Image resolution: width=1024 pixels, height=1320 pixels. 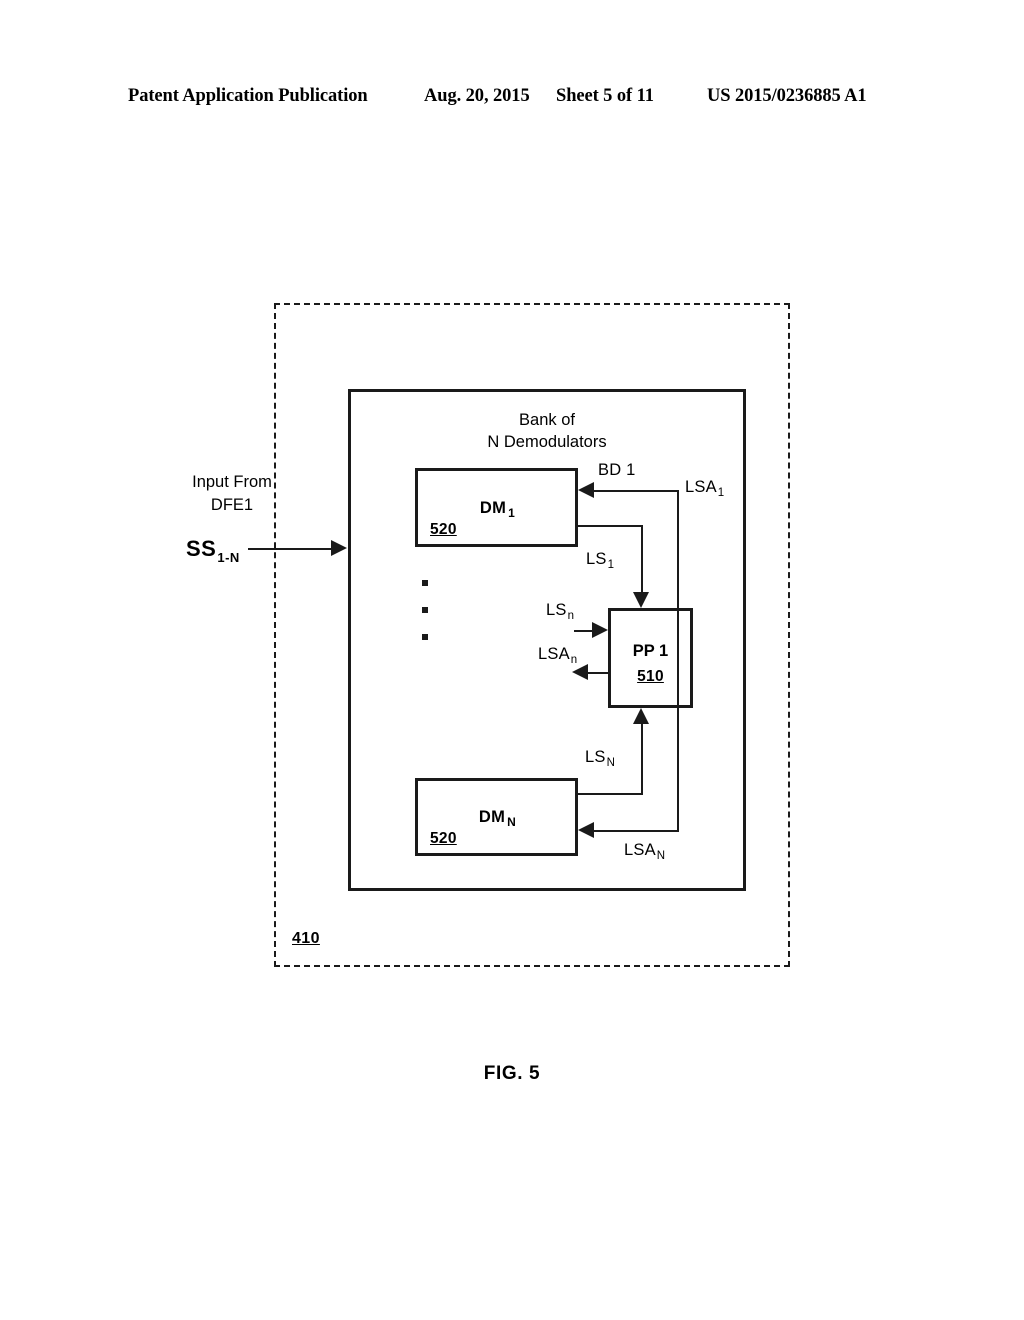 I want to click on demodulator-n-block: DM N 520, so click(x=496, y=817).